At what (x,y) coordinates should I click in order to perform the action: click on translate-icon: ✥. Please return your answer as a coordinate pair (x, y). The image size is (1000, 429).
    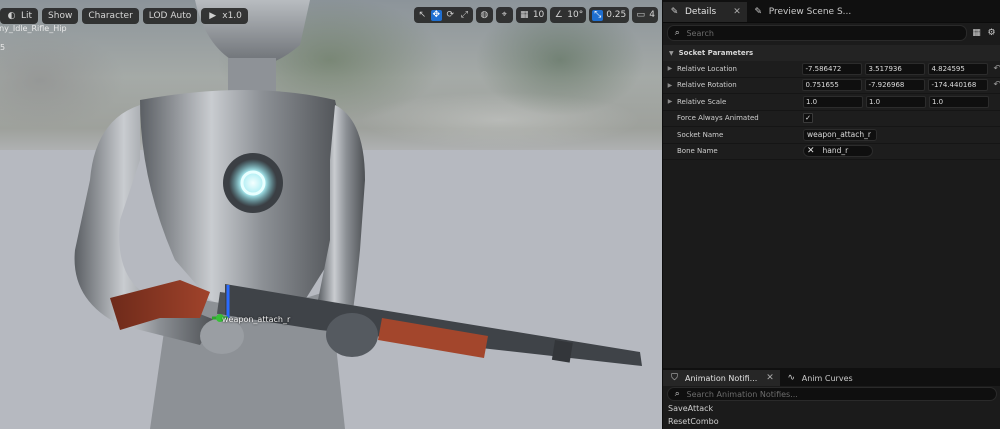
    Looking at the image, I should click on (436, 15).